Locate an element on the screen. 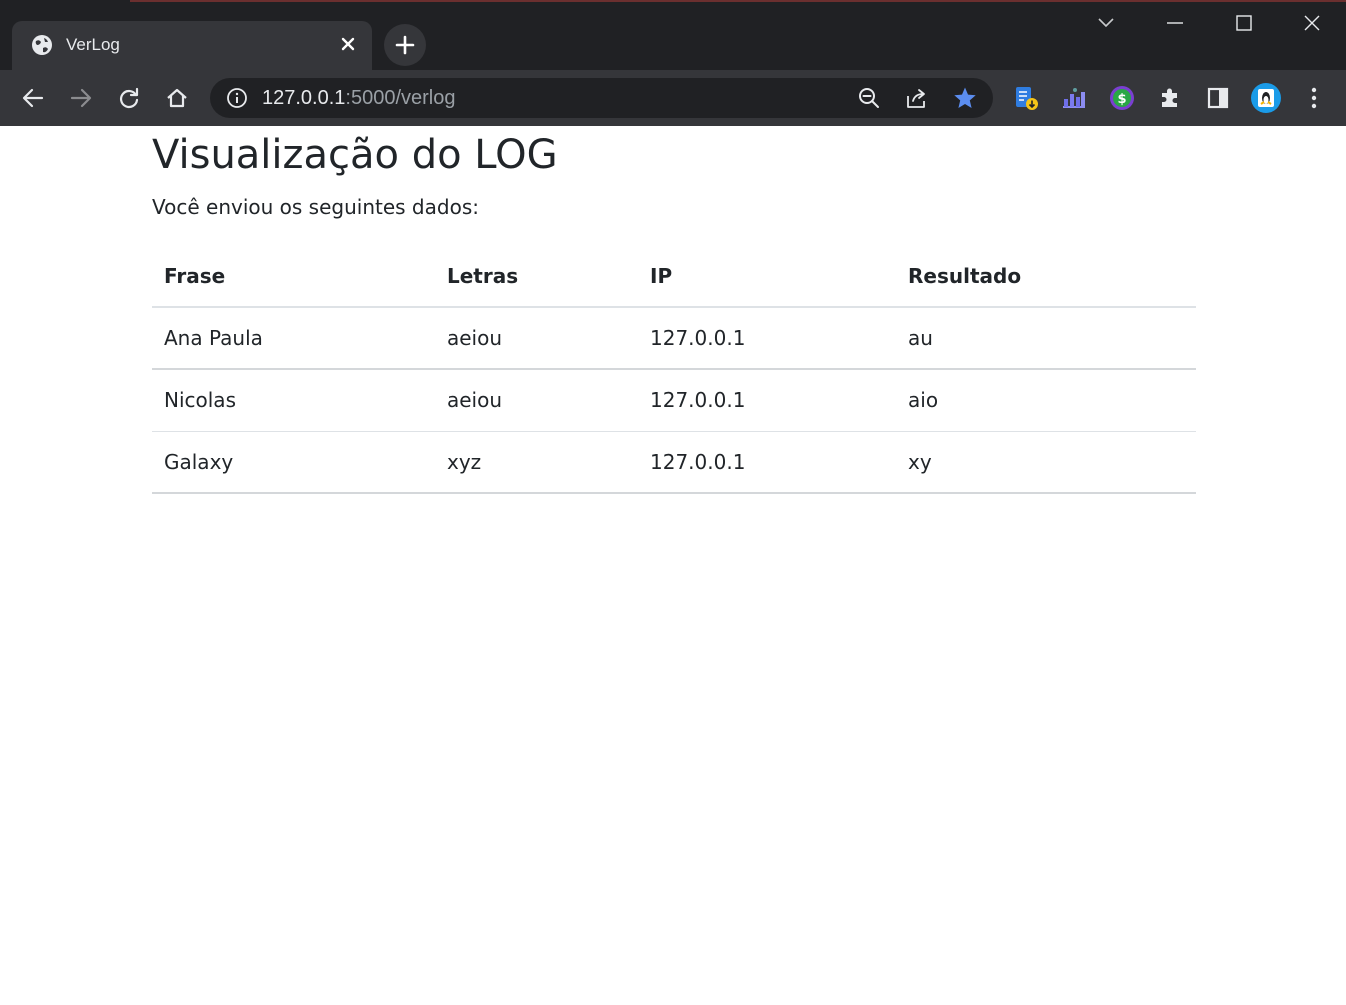  tab-search-button is located at coordinates (1106, 23).